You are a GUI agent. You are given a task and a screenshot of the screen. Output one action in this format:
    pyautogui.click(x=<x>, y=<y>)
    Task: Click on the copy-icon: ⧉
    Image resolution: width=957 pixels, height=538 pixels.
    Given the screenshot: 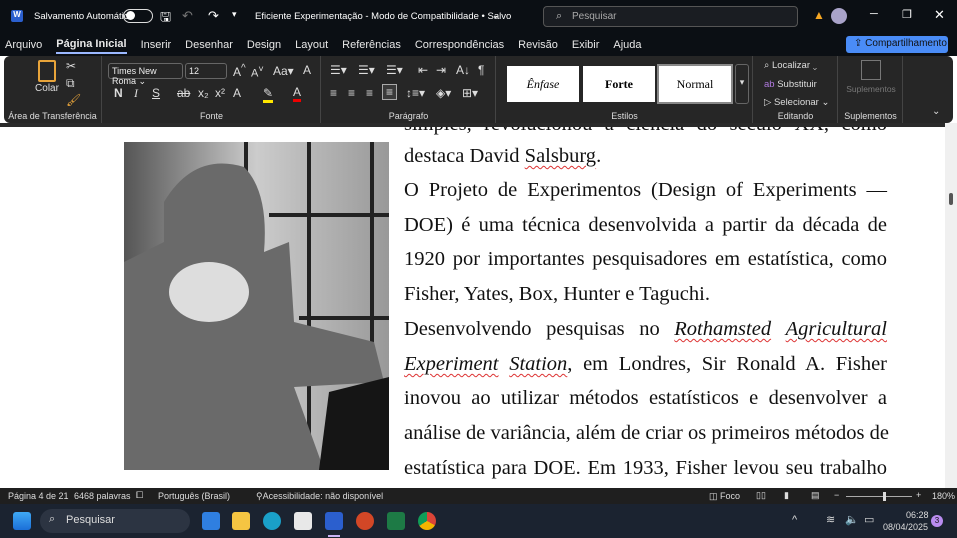 What is the action you would take?
    pyautogui.click(x=70, y=83)
    